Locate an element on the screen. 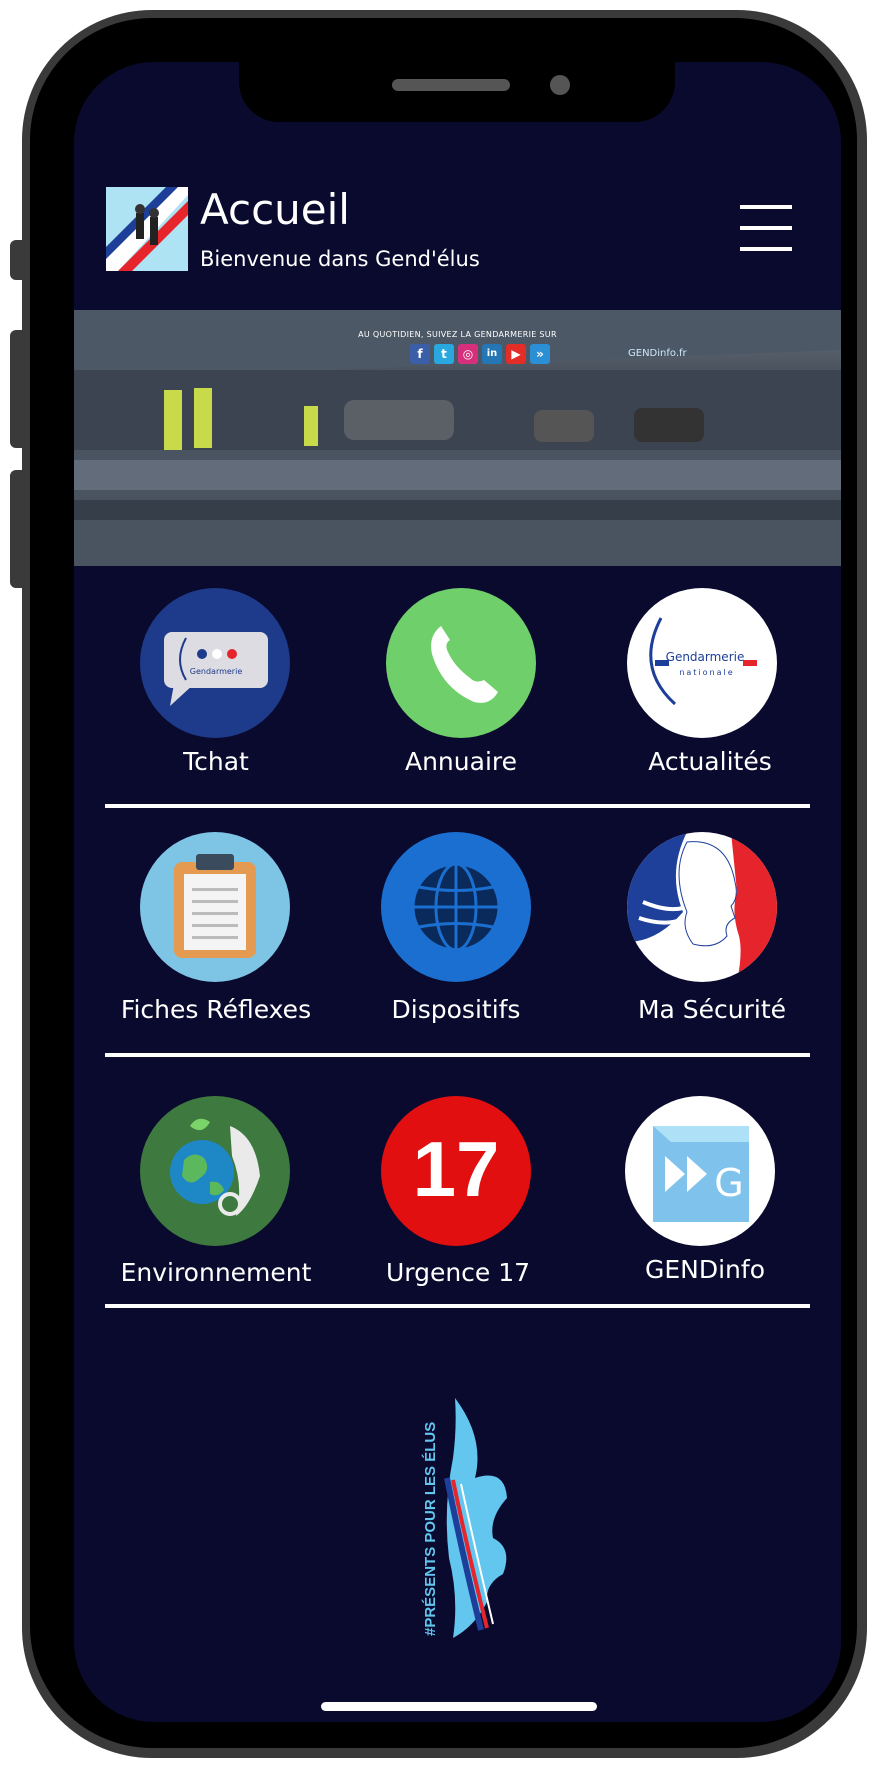 The width and height of the screenshot is (887, 1767). environnement-button is located at coordinates (215, 1171).